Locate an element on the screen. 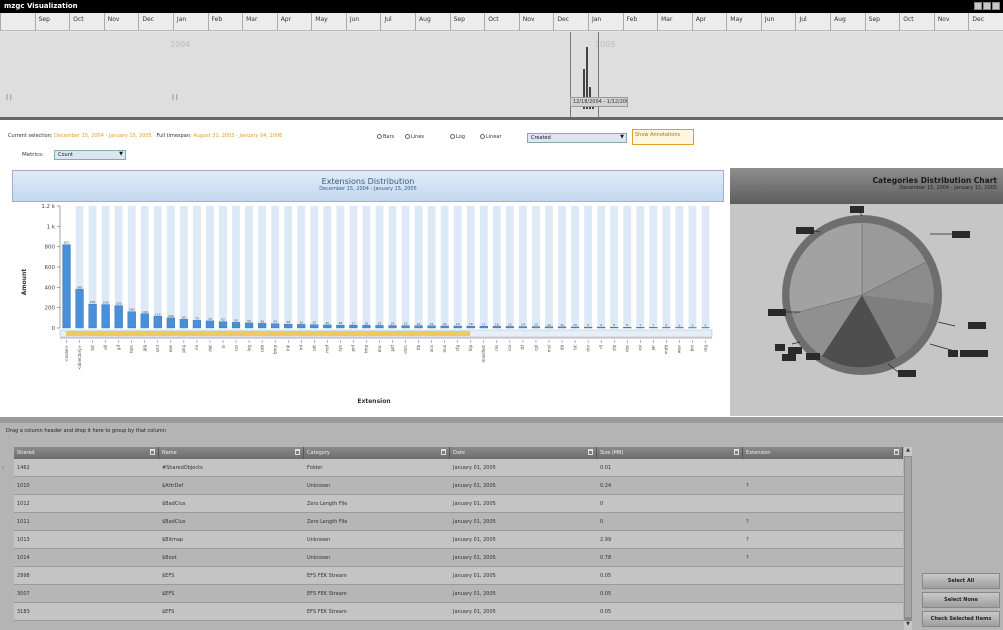 The height and width of the screenshot is (630, 1003). select-all-button: Select All is located at coordinates (961, 581).